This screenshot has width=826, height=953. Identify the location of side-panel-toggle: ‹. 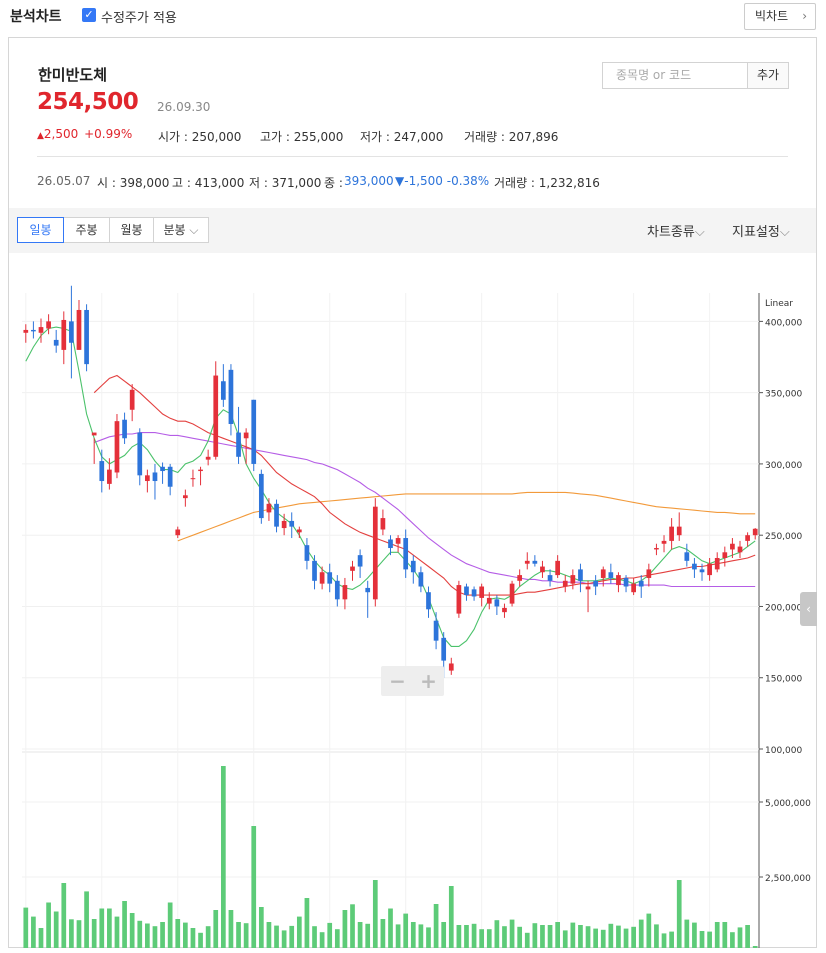
(808, 609).